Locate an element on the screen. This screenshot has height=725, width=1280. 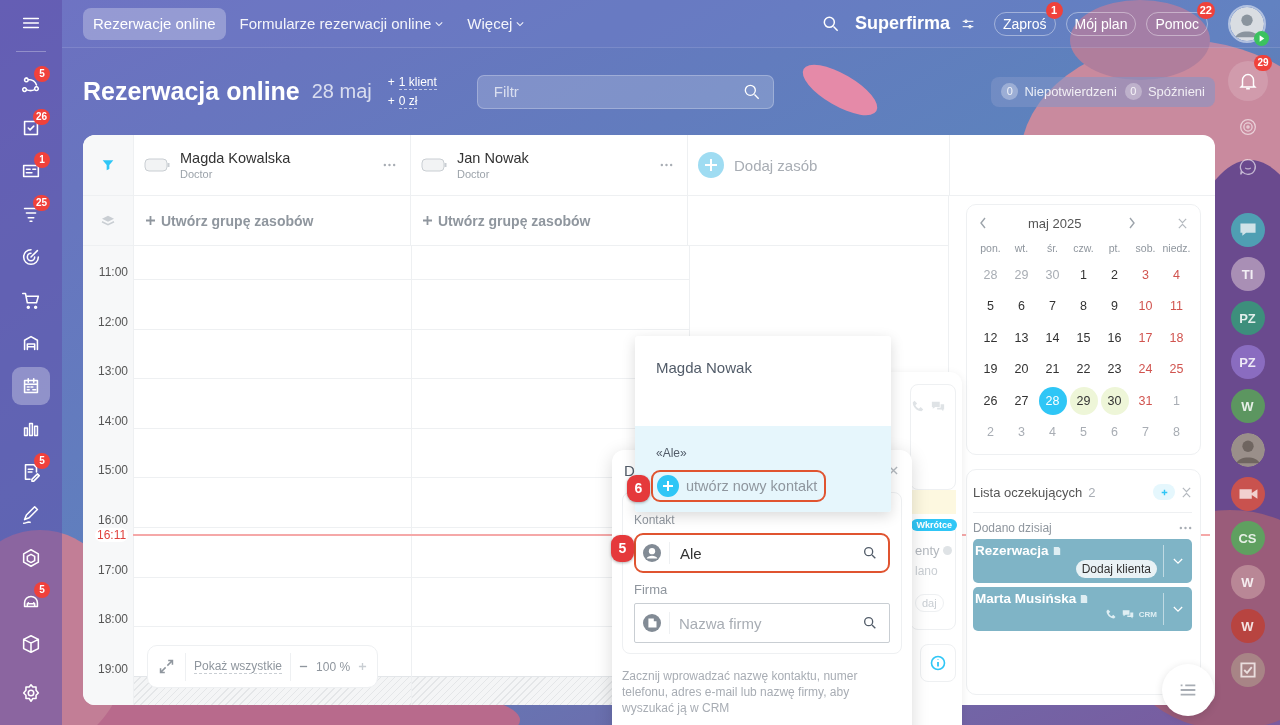
calendar-day: 25 is located at coordinates (1176, 369).